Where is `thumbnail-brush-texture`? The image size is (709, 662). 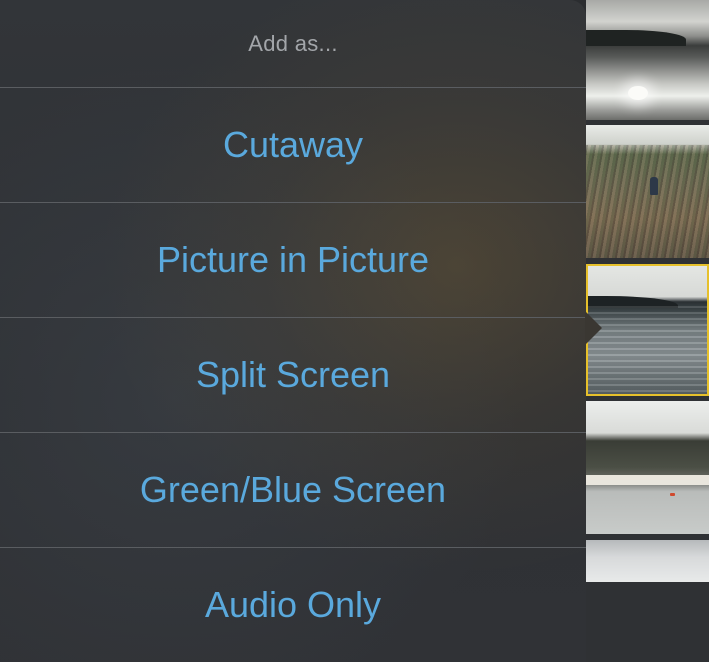
thumbnail-brush-texture is located at coordinates (647, 201).